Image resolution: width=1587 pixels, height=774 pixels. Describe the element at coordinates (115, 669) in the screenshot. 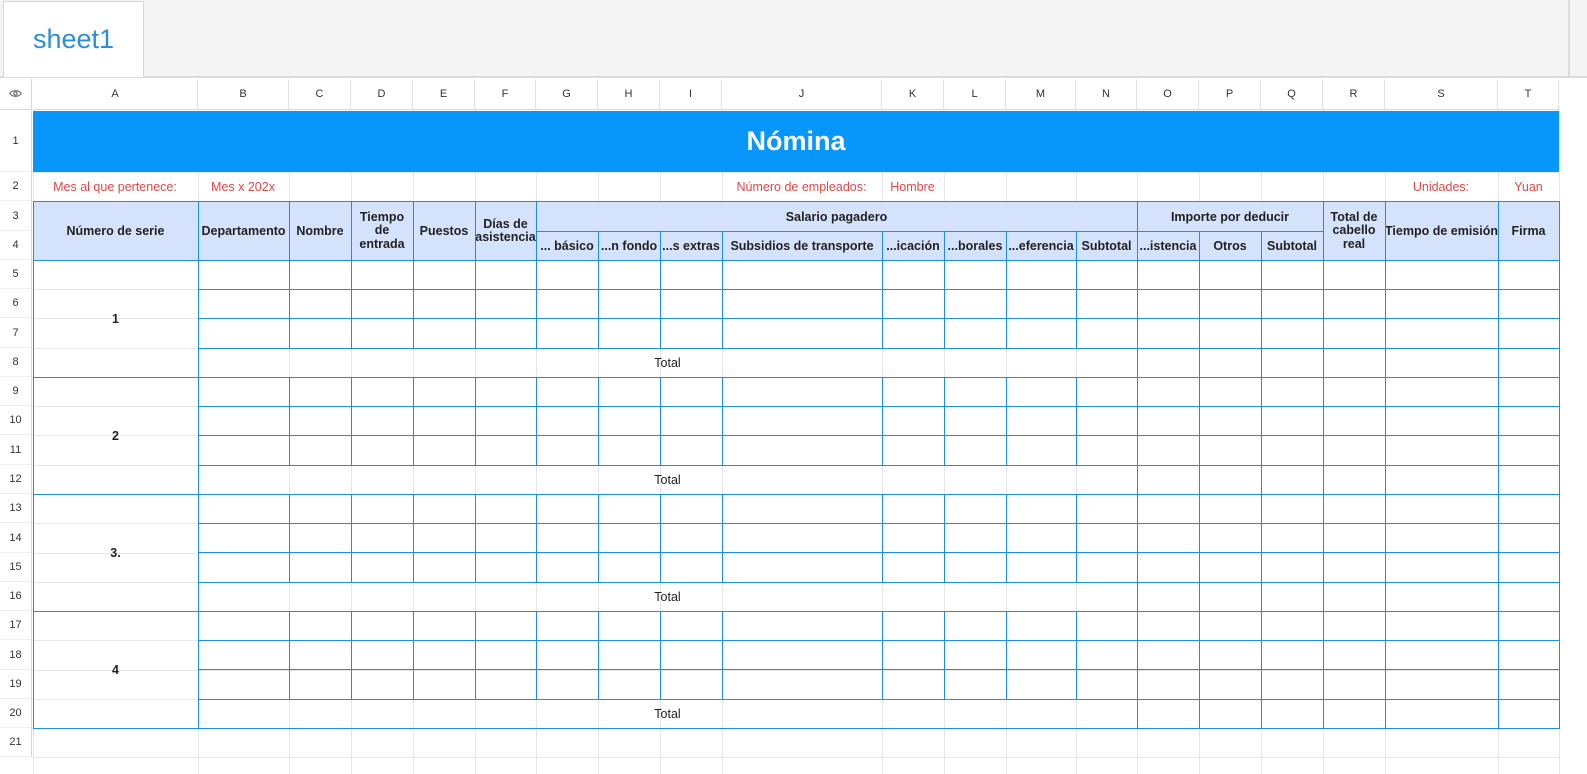

I see `serial-number-cell: 4` at that location.